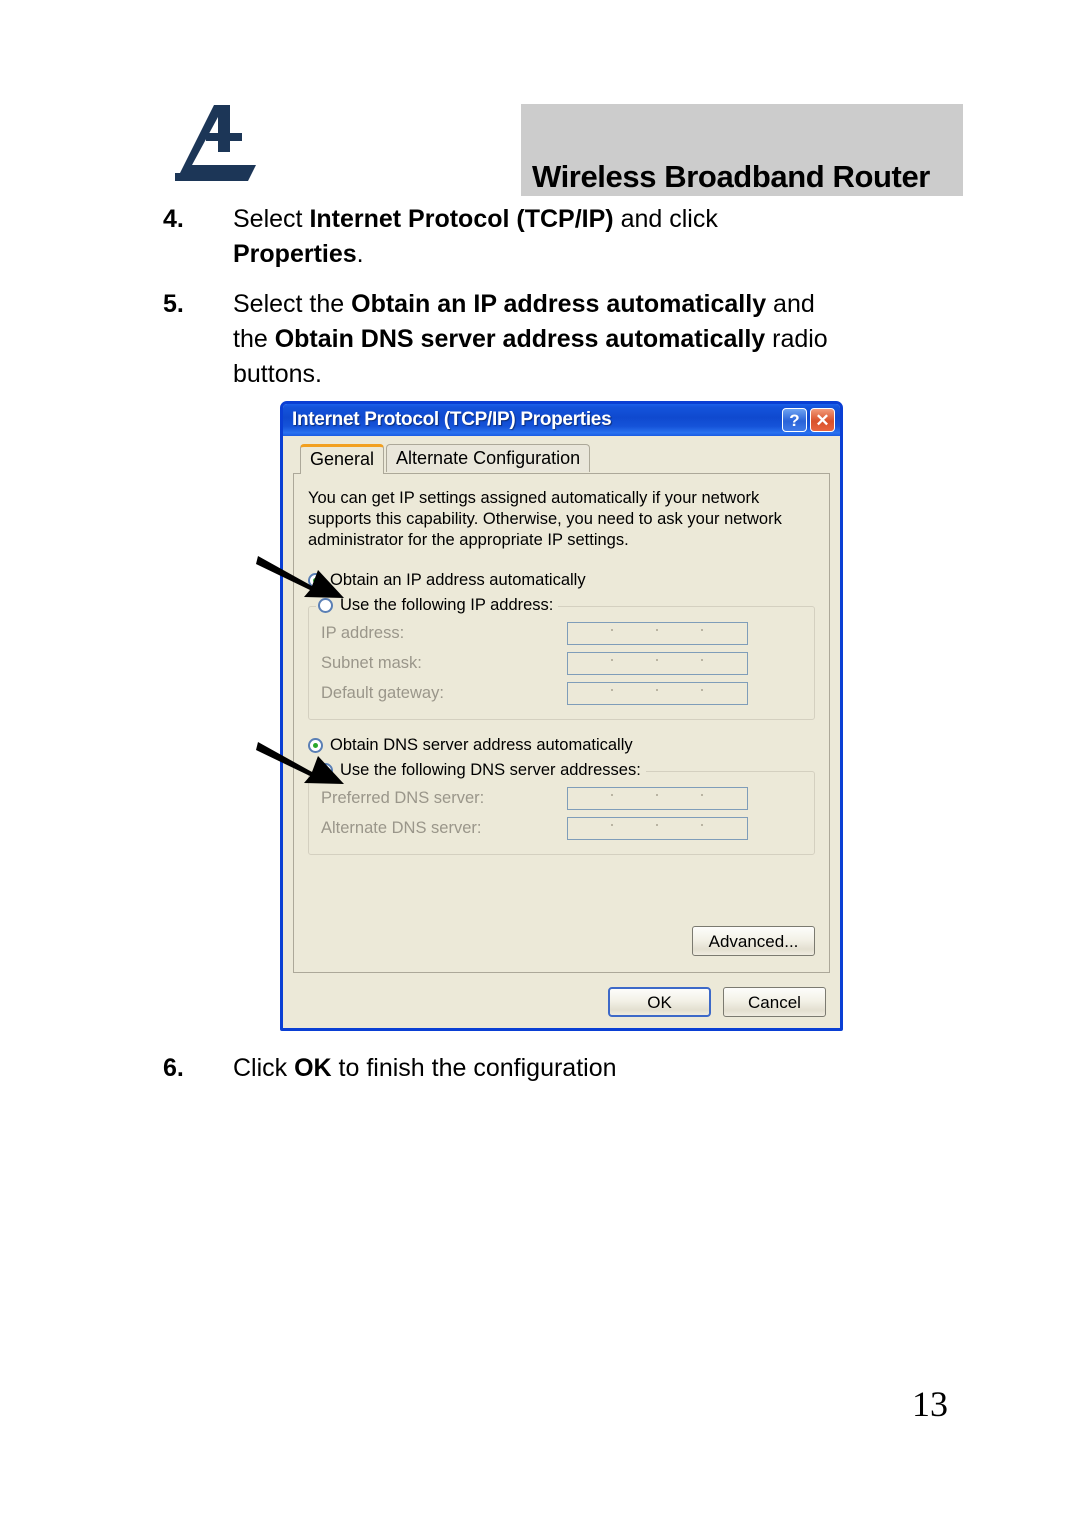  Describe the element at coordinates (264, 1068) in the screenshot. I see `step6-seg-a: Click` at that location.